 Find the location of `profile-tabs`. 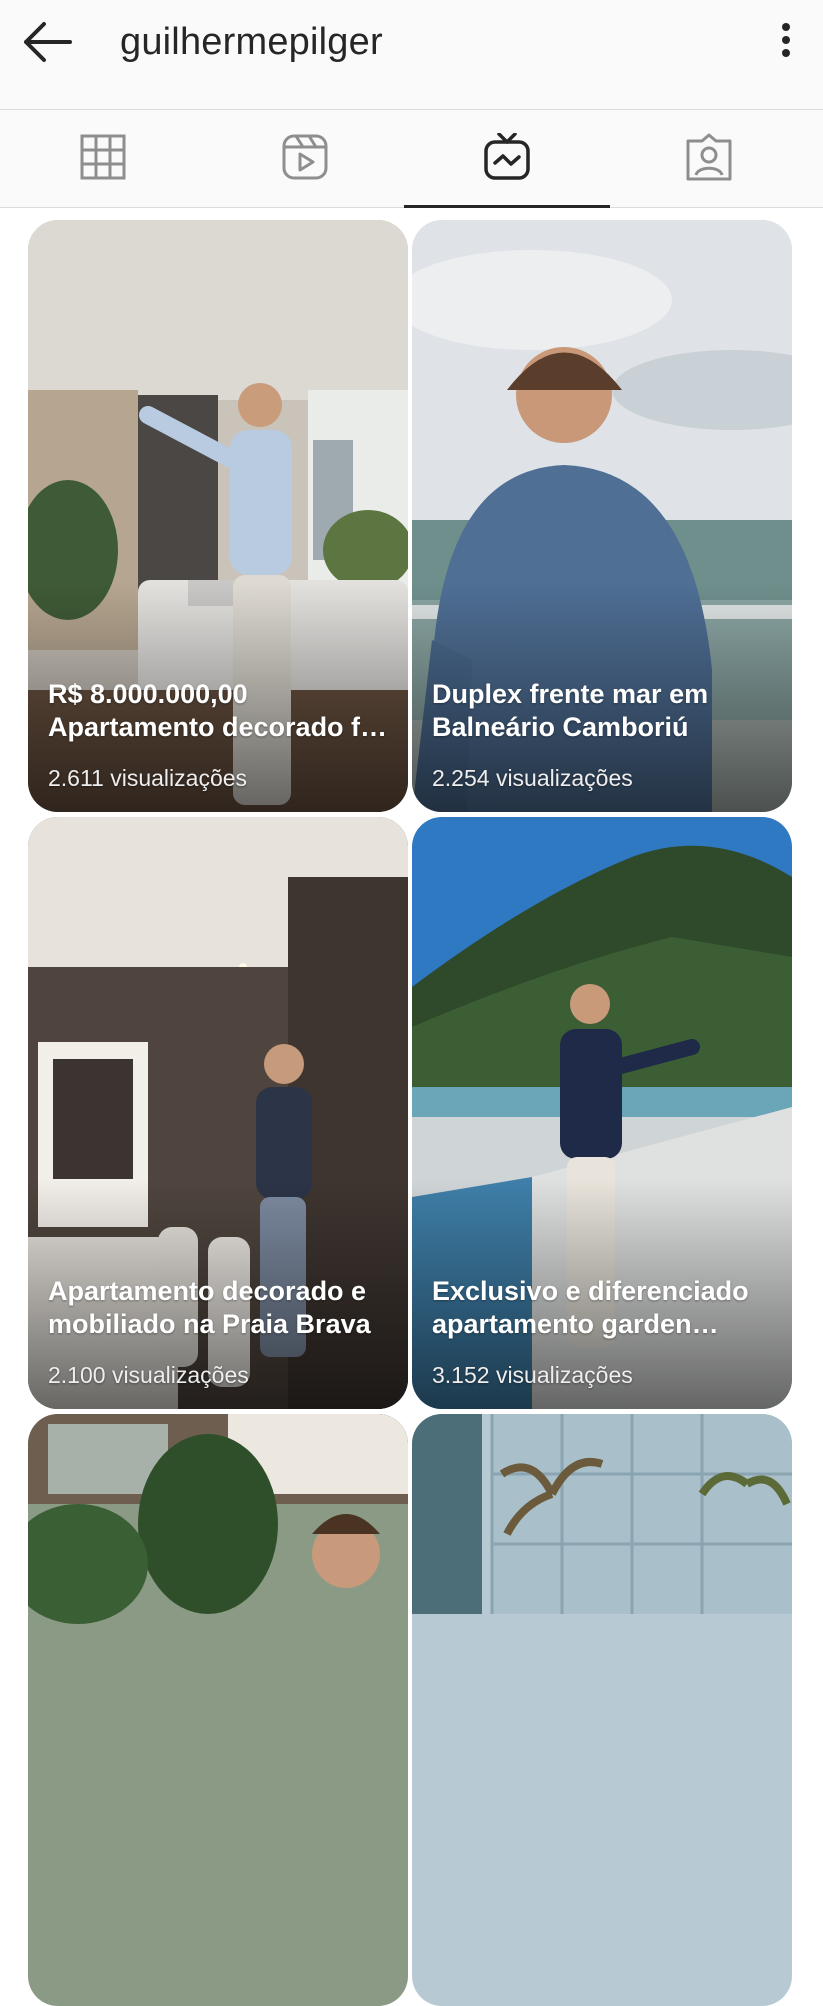

profile-tabs is located at coordinates (411, 159).